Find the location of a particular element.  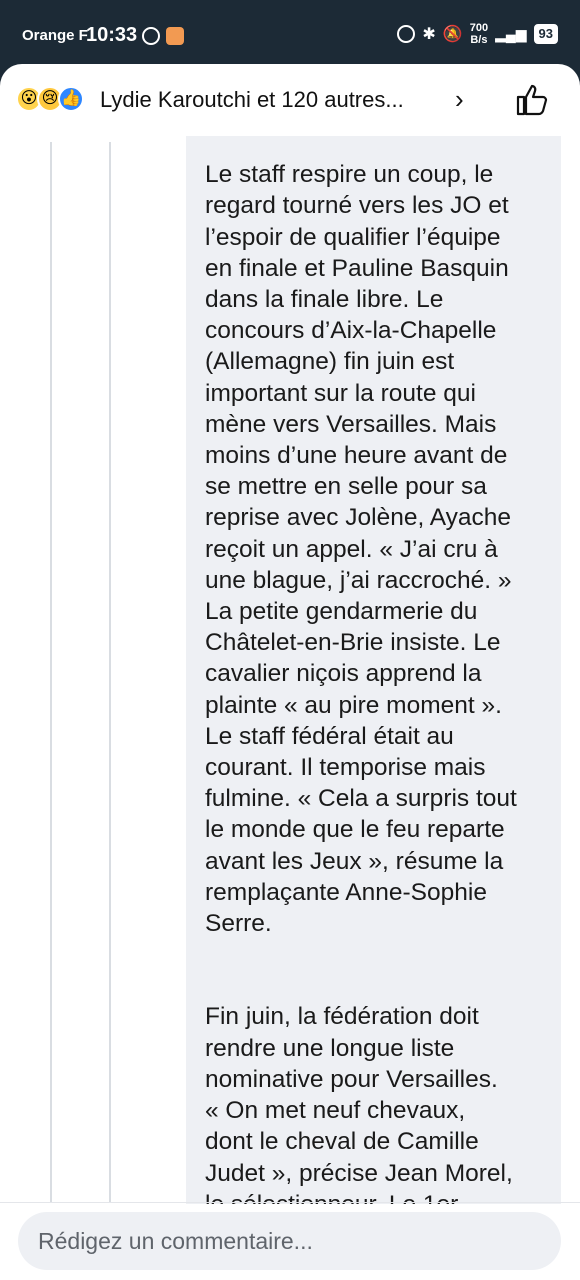

network-speed-value: 700 is located at coordinates (479, 28).